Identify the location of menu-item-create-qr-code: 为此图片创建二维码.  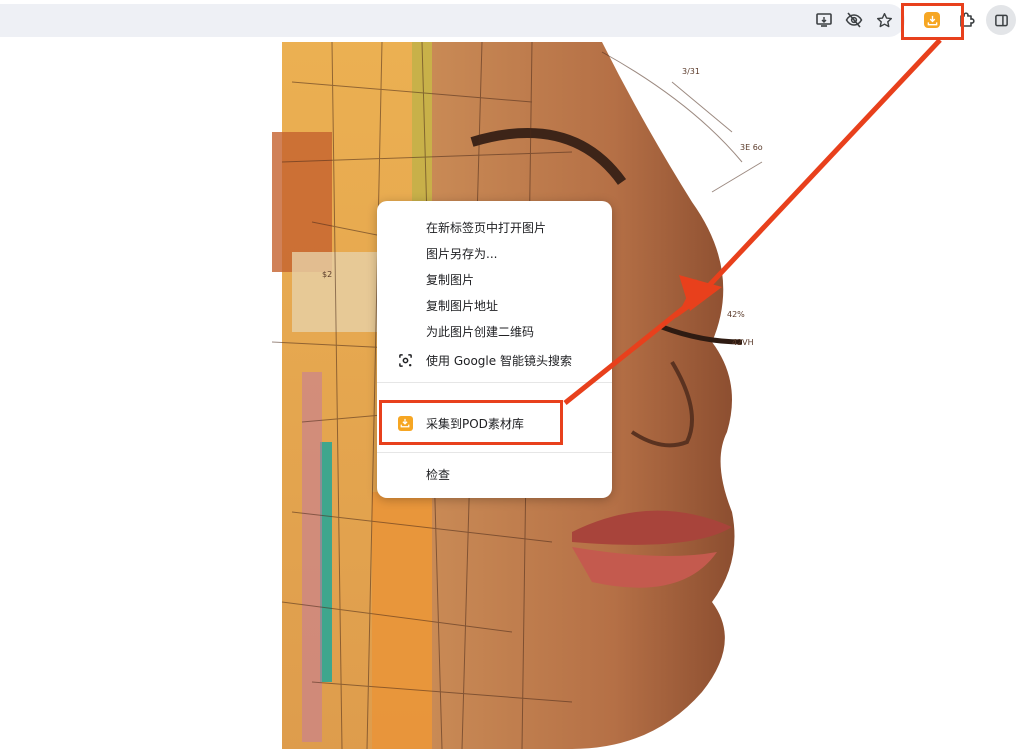
(494, 331).